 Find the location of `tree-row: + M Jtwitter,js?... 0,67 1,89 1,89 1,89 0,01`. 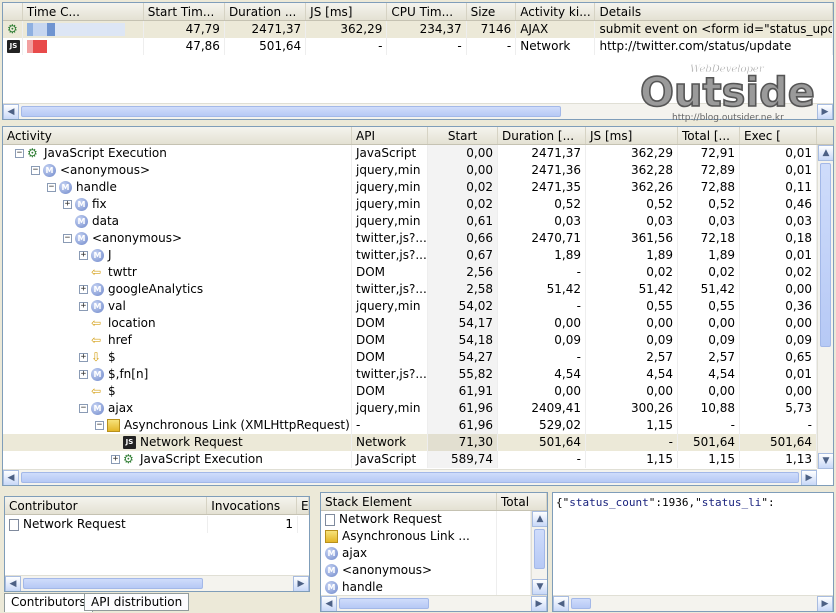

tree-row: + M Jtwitter,js?... 0,67 1,89 1,89 1,89 0,01 is located at coordinates (418, 255).